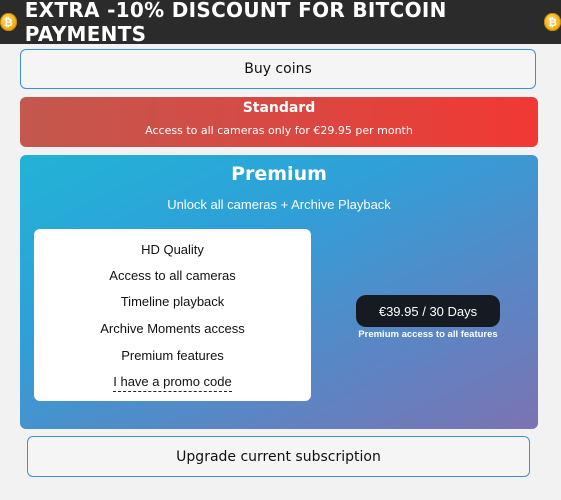 The width and height of the screenshot is (561, 500). What do you see at coordinates (428, 334) in the screenshot?
I see `premium-price-note: Premium access to all features` at bounding box center [428, 334].